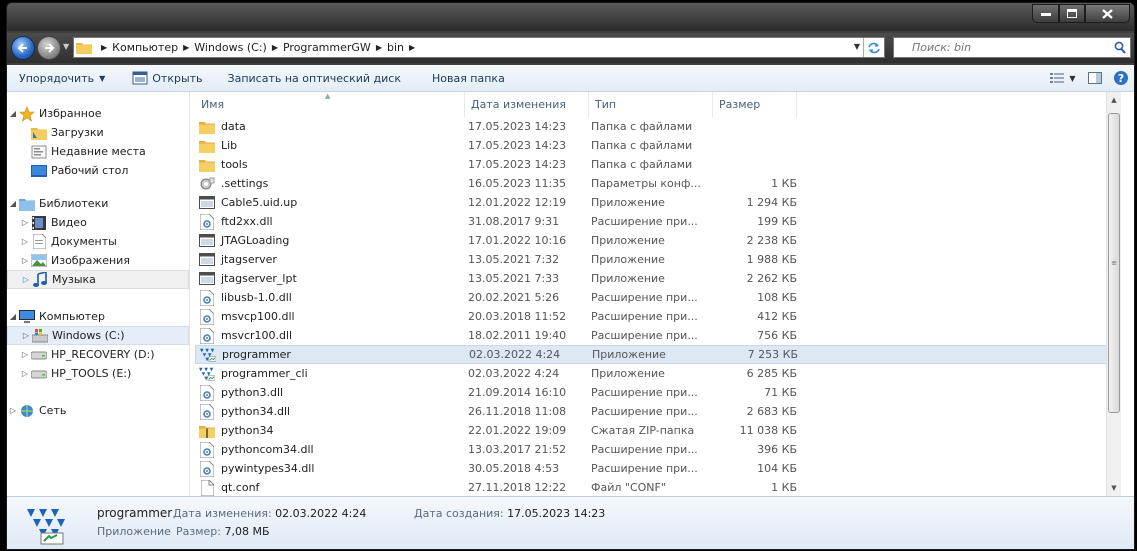 The width and height of the screenshot is (1137, 551). Describe the element at coordinates (330, 279) in the screenshot. I see `file-name-cell: jtagserver_lpt` at that location.